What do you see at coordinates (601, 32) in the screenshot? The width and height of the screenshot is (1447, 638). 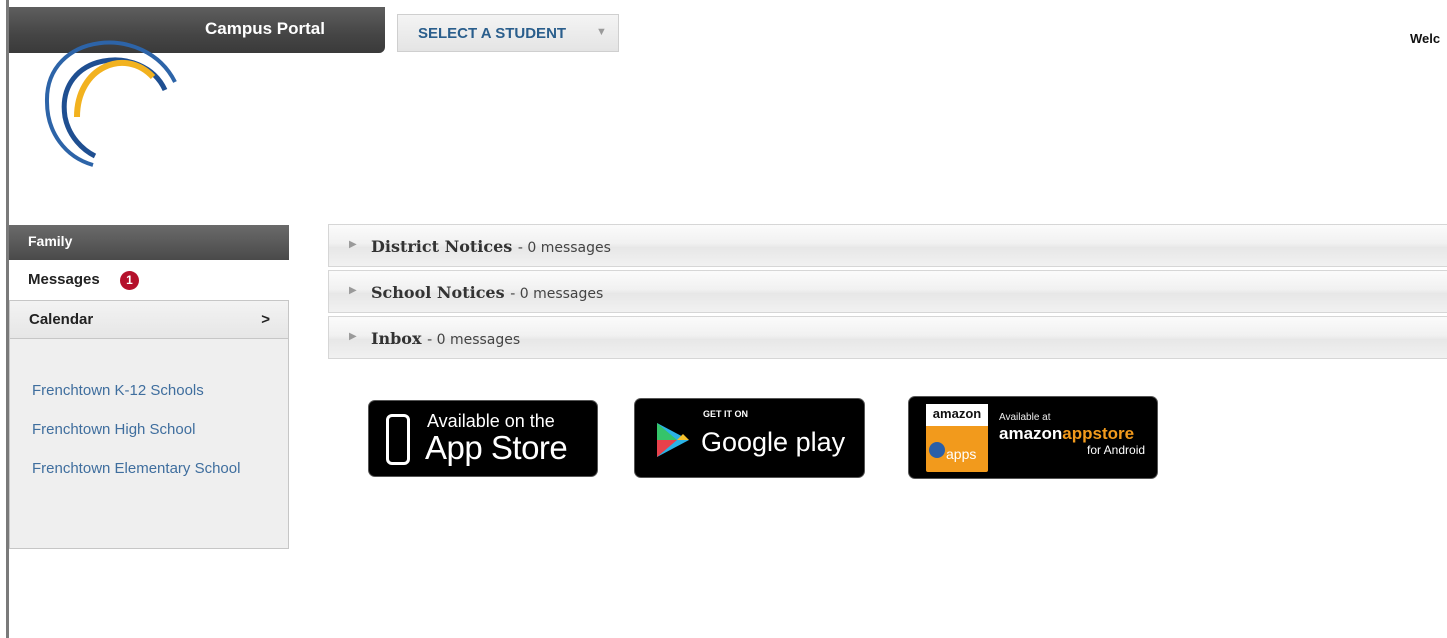 I see `chevron-down-icon: ▼` at bounding box center [601, 32].